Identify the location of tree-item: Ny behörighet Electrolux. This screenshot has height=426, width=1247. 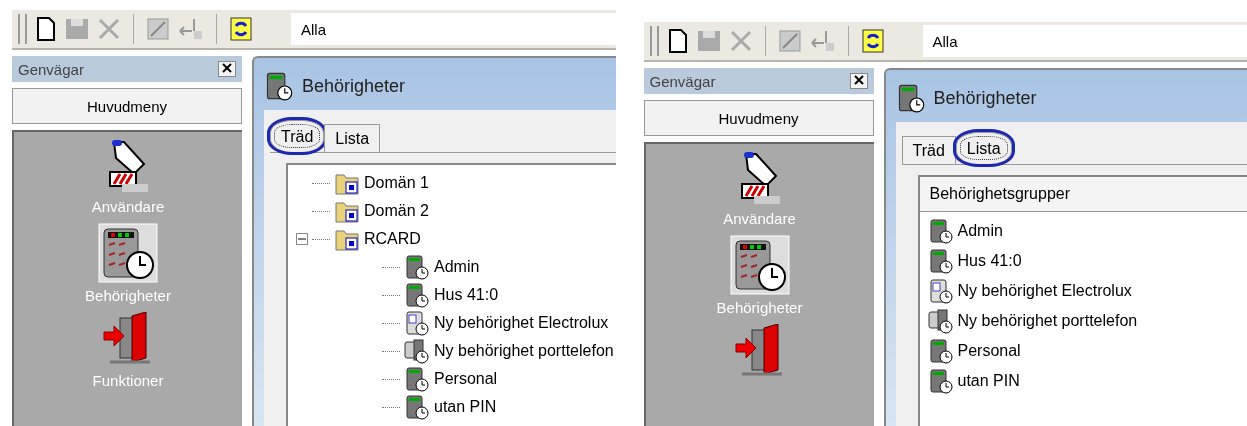
(521, 323).